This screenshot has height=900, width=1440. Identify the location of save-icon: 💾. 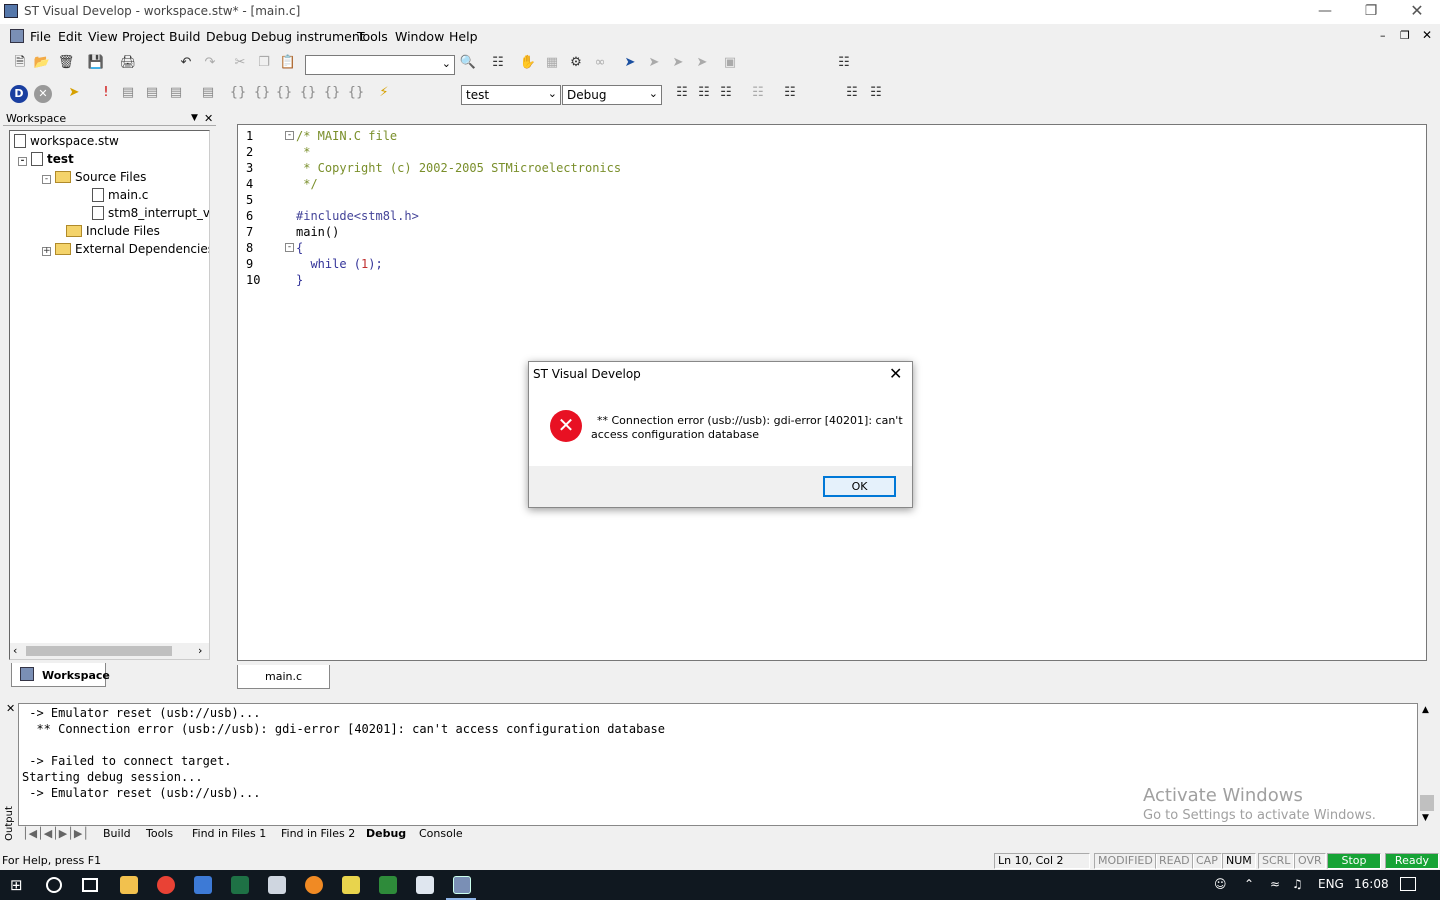
(96, 63).